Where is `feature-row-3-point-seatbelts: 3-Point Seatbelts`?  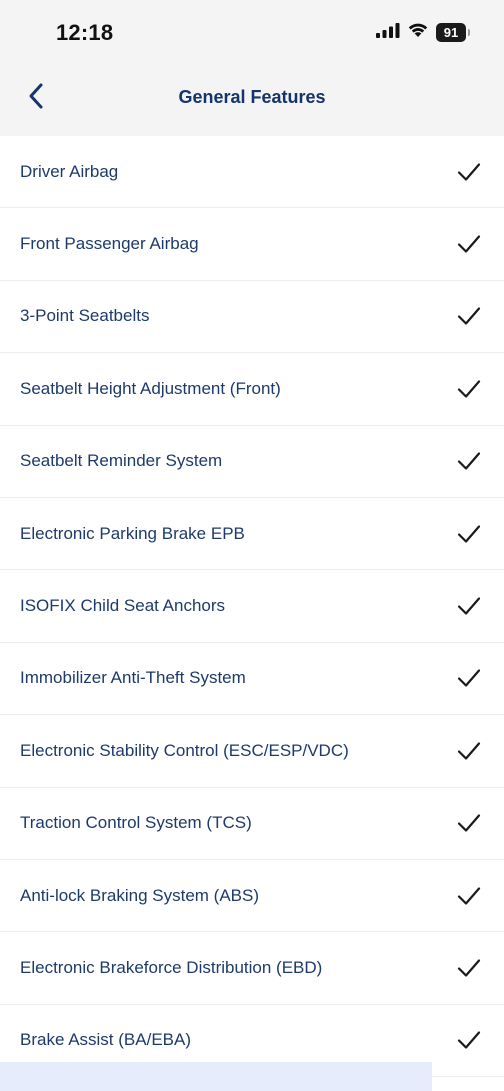 feature-row-3-point-seatbelts: 3-Point Seatbelts is located at coordinates (252, 317).